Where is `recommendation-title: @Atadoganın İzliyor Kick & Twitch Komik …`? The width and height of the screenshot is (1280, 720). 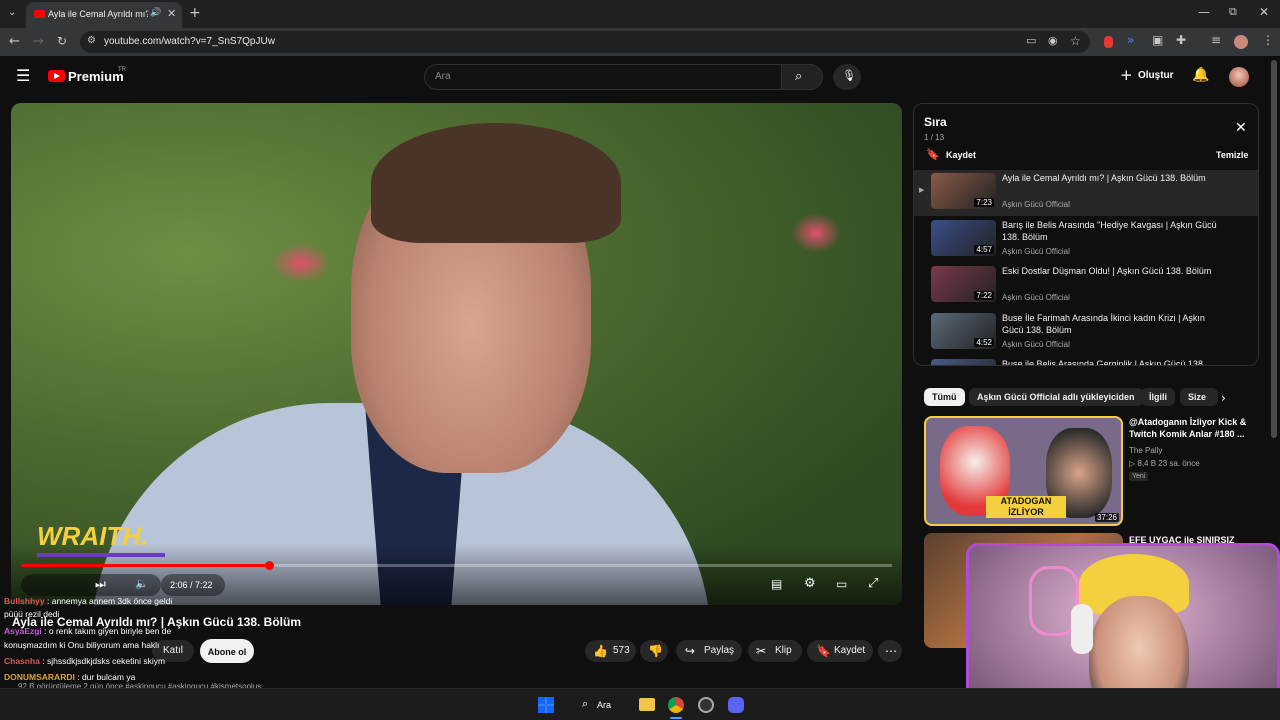
recommendation-title: @Atadoganın İzliyor Kick & Twitch Komik … is located at coordinates (1188, 428).